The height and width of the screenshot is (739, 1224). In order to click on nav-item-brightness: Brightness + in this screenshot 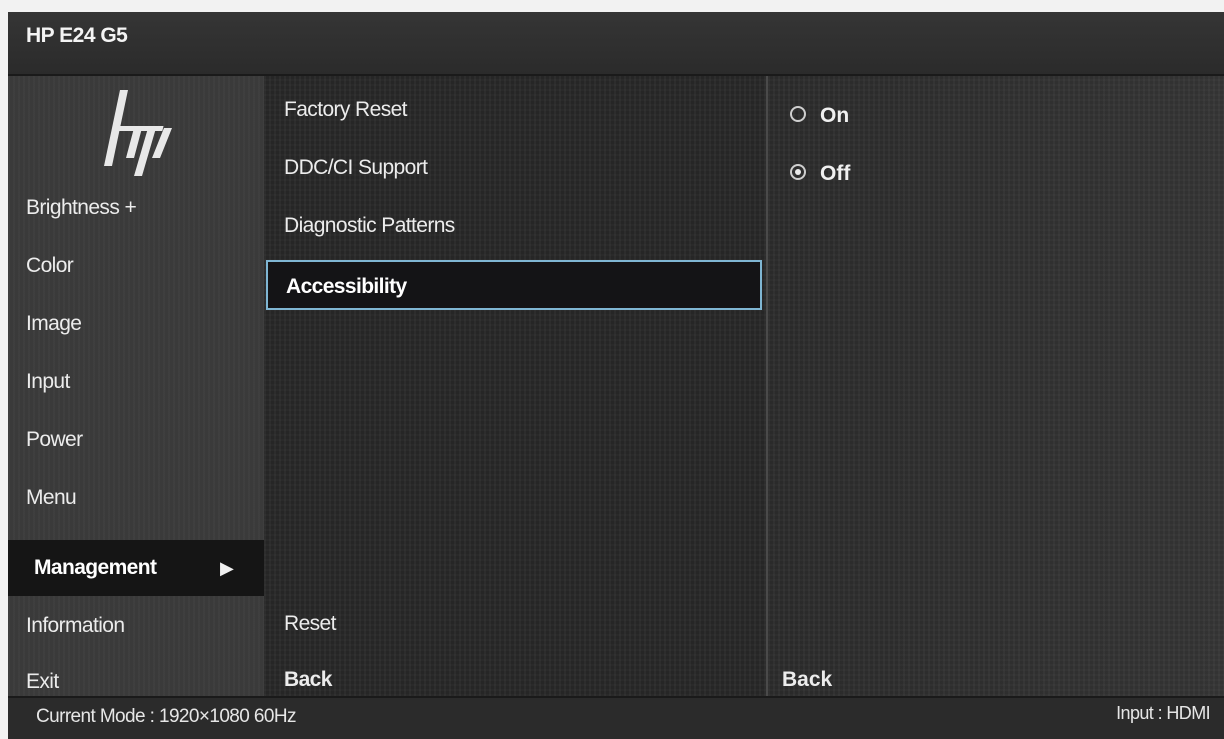, I will do `click(136, 208)`.